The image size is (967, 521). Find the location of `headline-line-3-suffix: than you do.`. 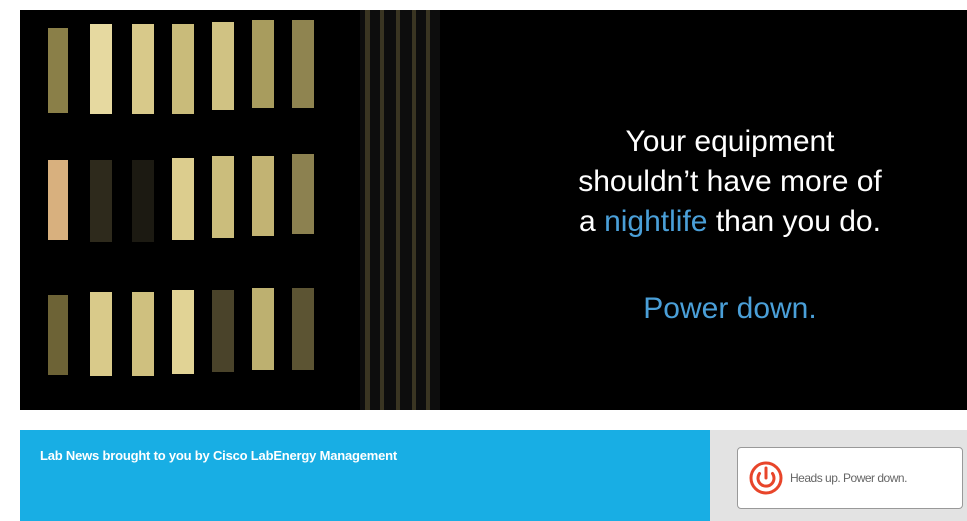

headline-line-3-suffix: than you do. is located at coordinates (794, 221).